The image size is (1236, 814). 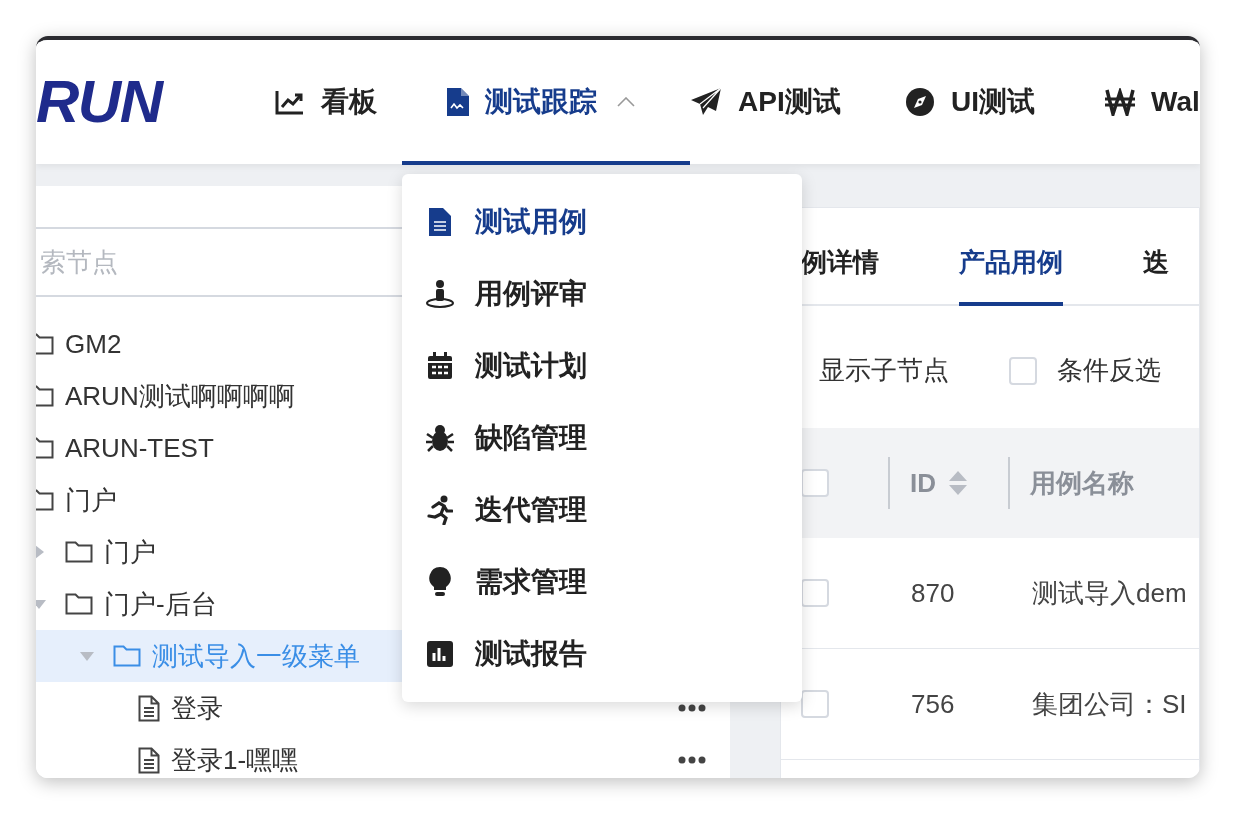 What do you see at coordinates (99, 102) in the screenshot?
I see `logo-text: RUN` at bounding box center [99, 102].